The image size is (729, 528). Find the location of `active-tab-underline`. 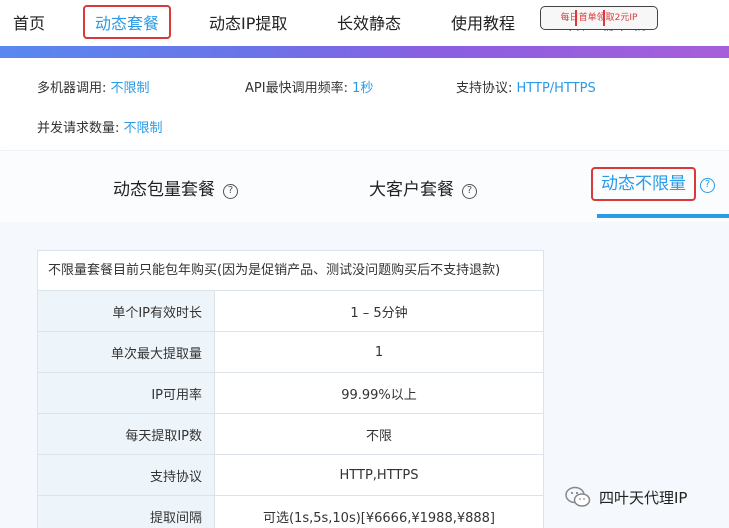

active-tab-underline is located at coordinates (663, 216).